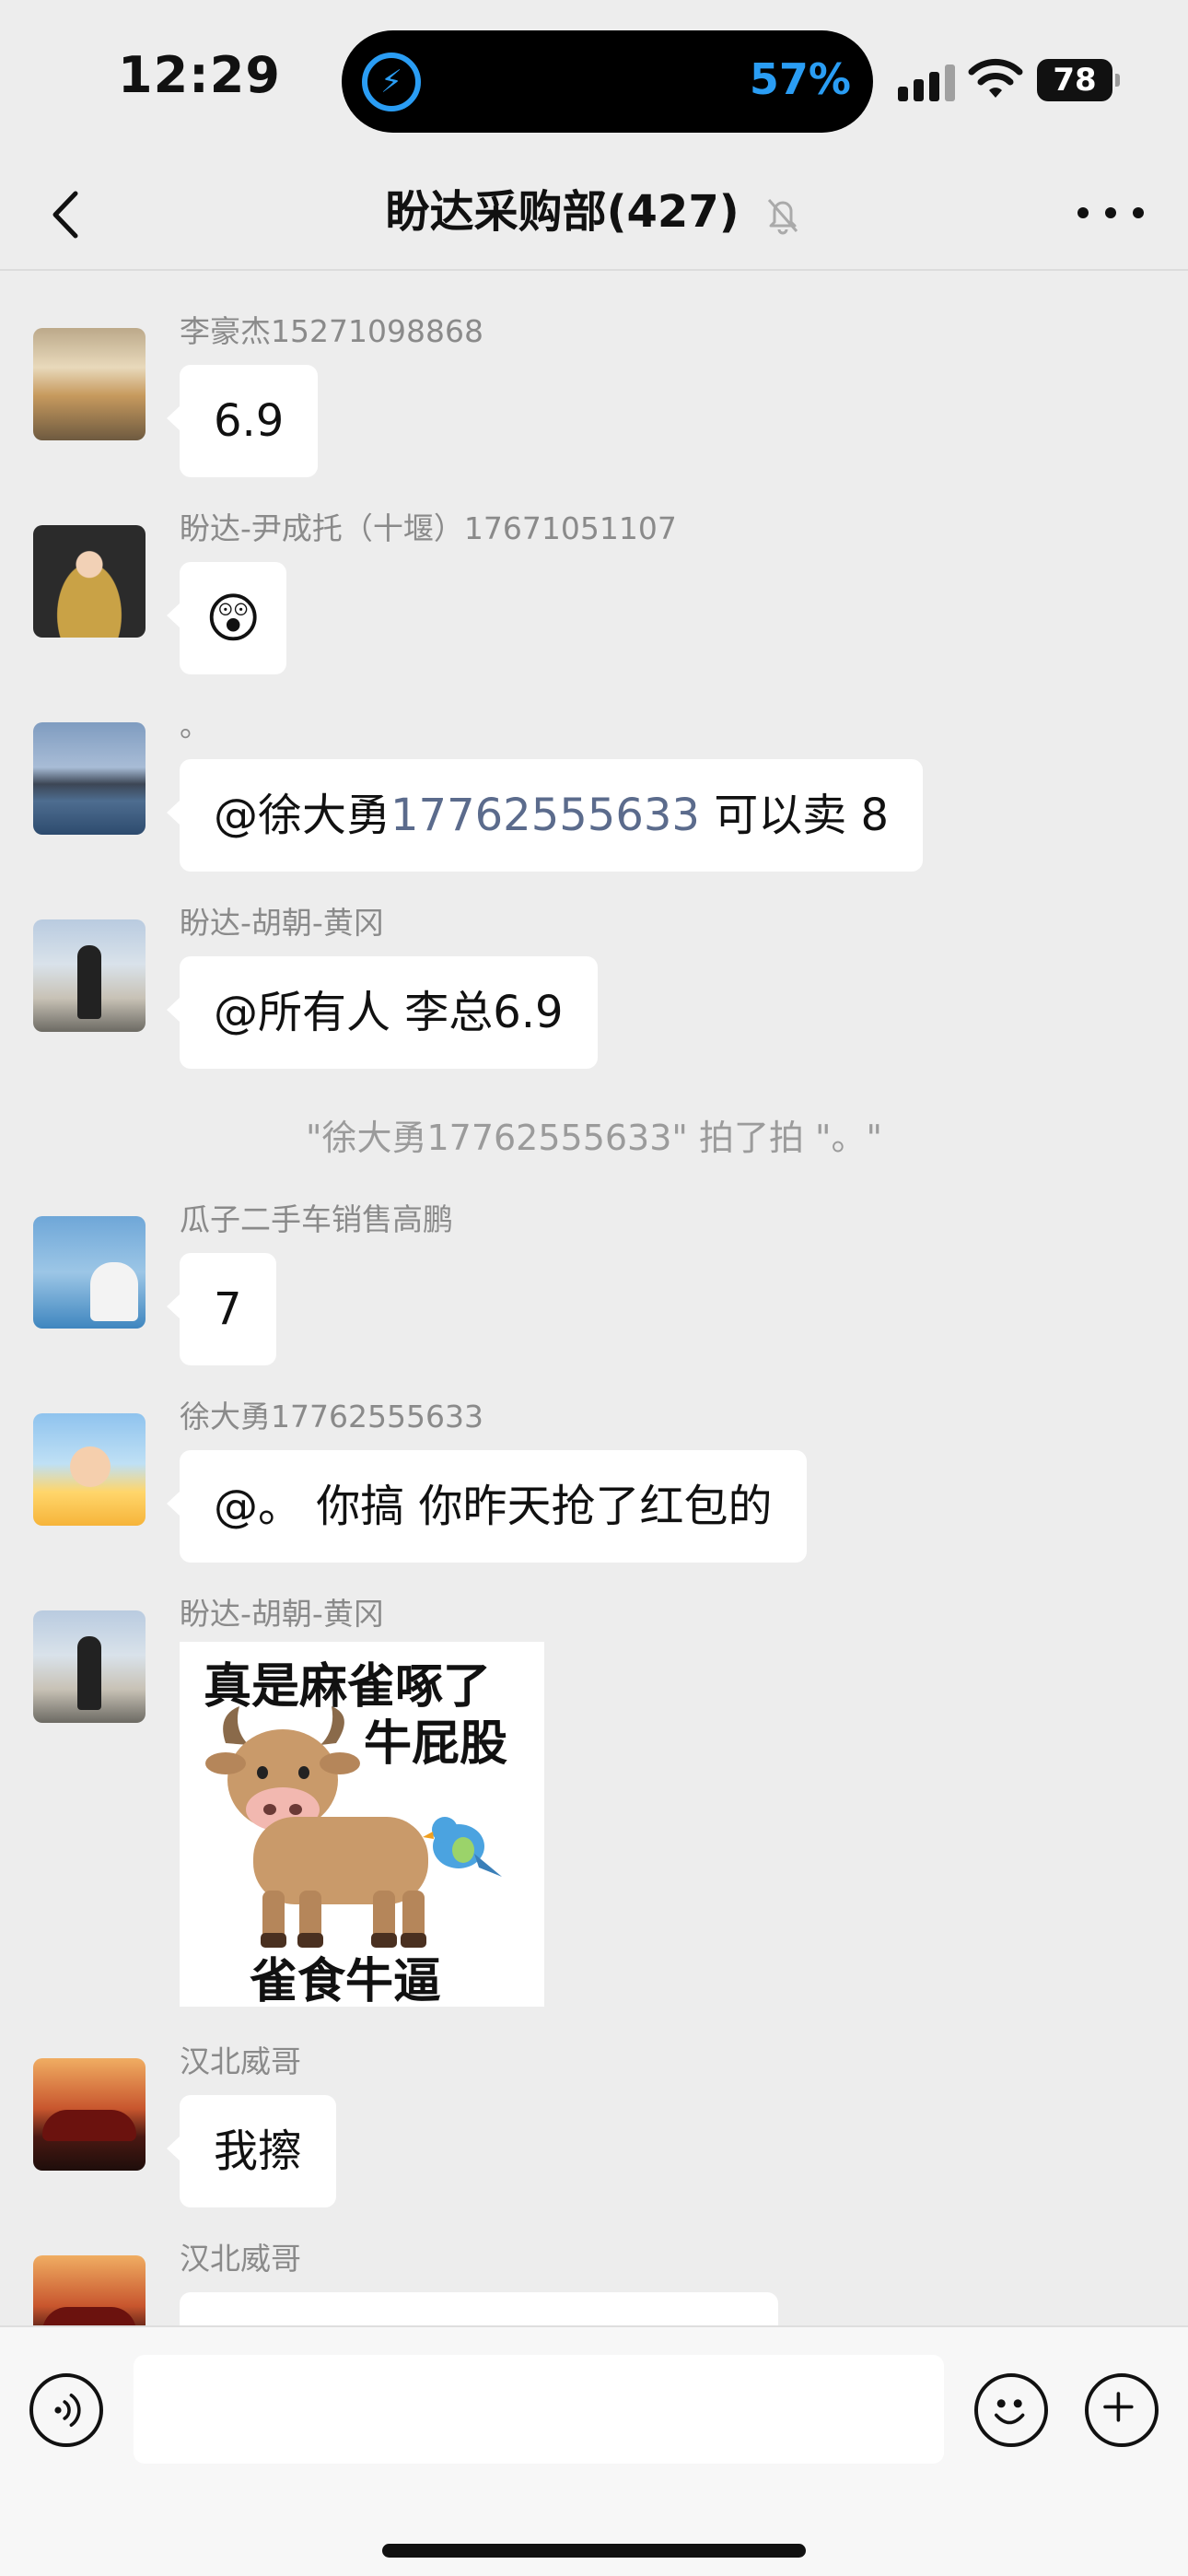  What do you see at coordinates (1110, 213) in the screenshot?
I see `more-icon` at bounding box center [1110, 213].